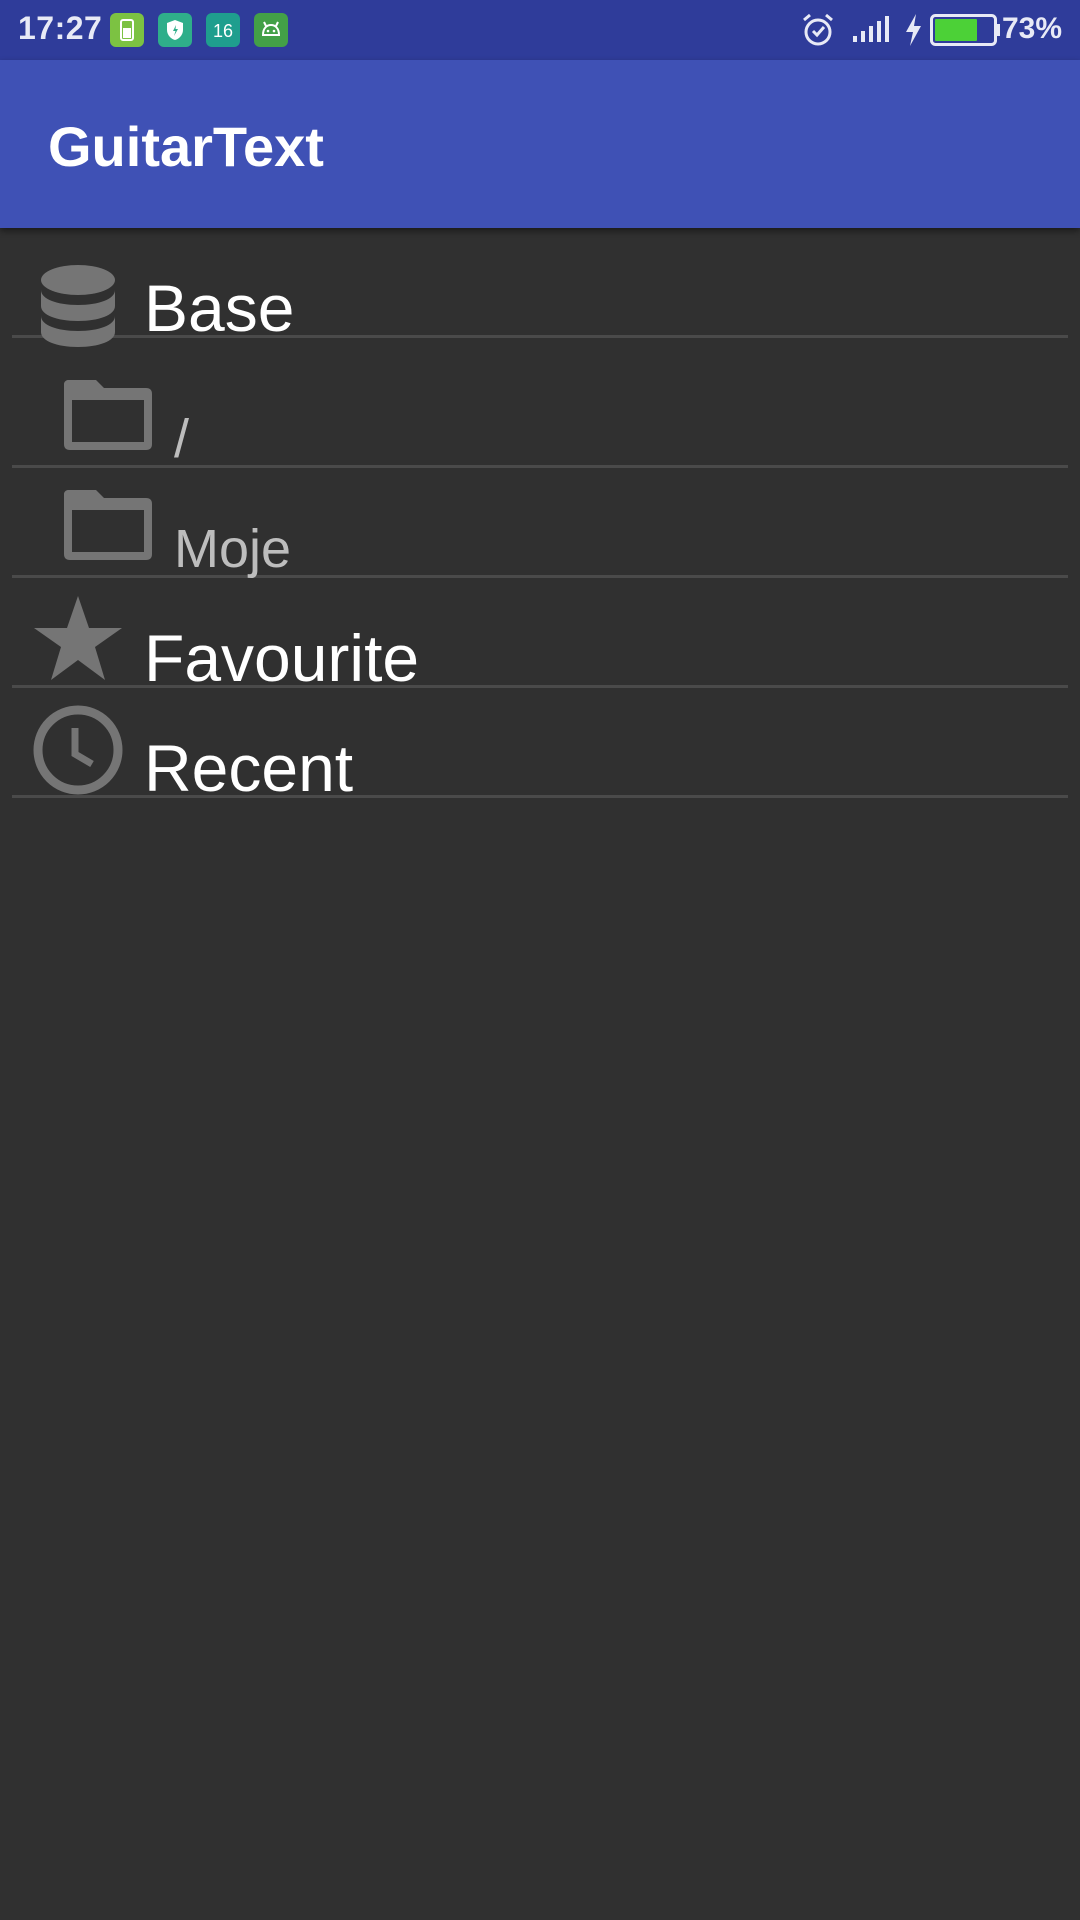 The height and width of the screenshot is (1920, 1080). What do you see at coordinates (78, 638) in the screenshot?
I see `star-icon` at bounding box center [78, 638].